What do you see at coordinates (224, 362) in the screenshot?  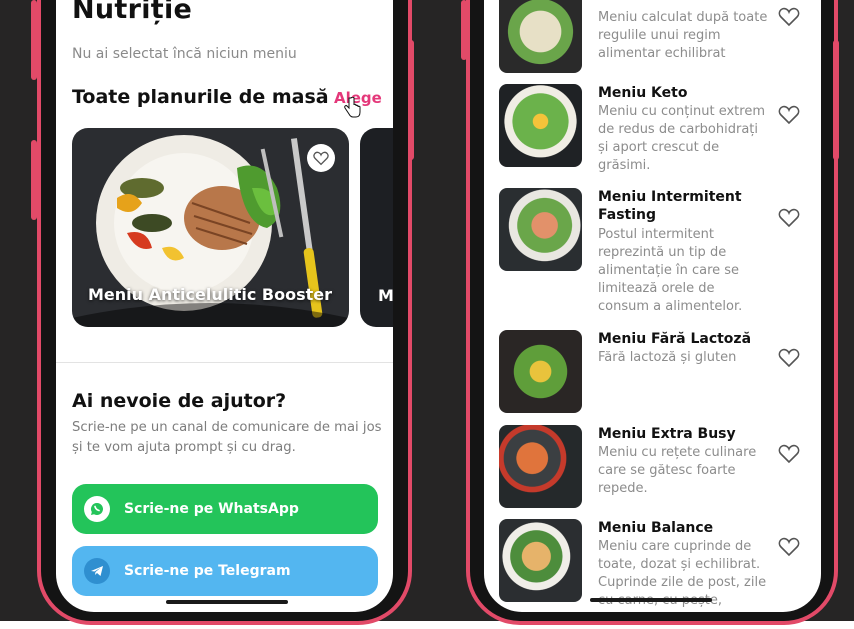 I see `section-divider` at bounding box center [224, 362].